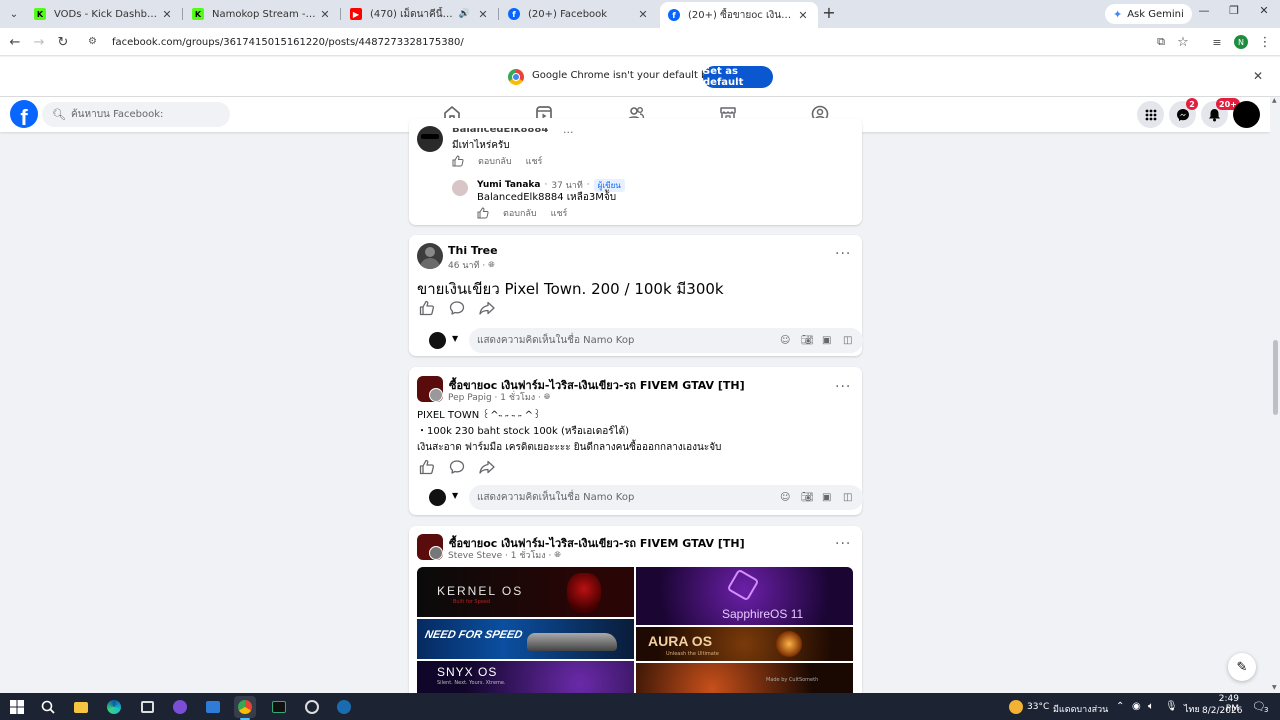  I want to click on media-controls-icon: ≡, so click(1217, 42).